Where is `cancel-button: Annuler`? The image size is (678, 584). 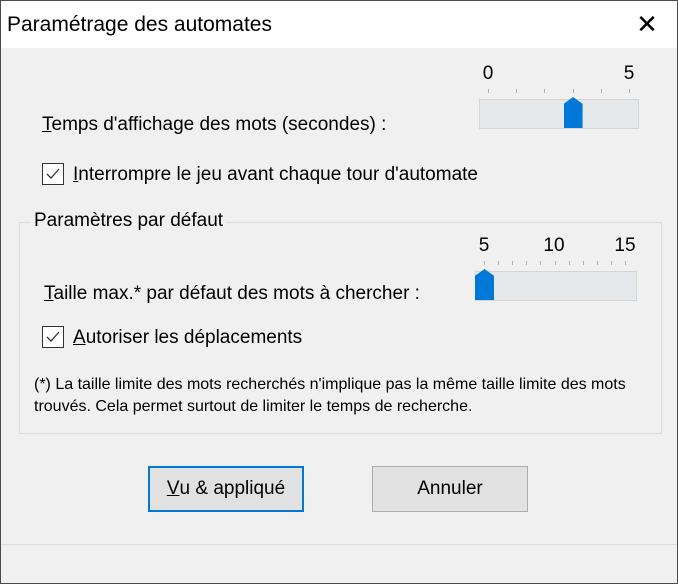
cancel-button: Annuler is located at coordinates (450, 489).